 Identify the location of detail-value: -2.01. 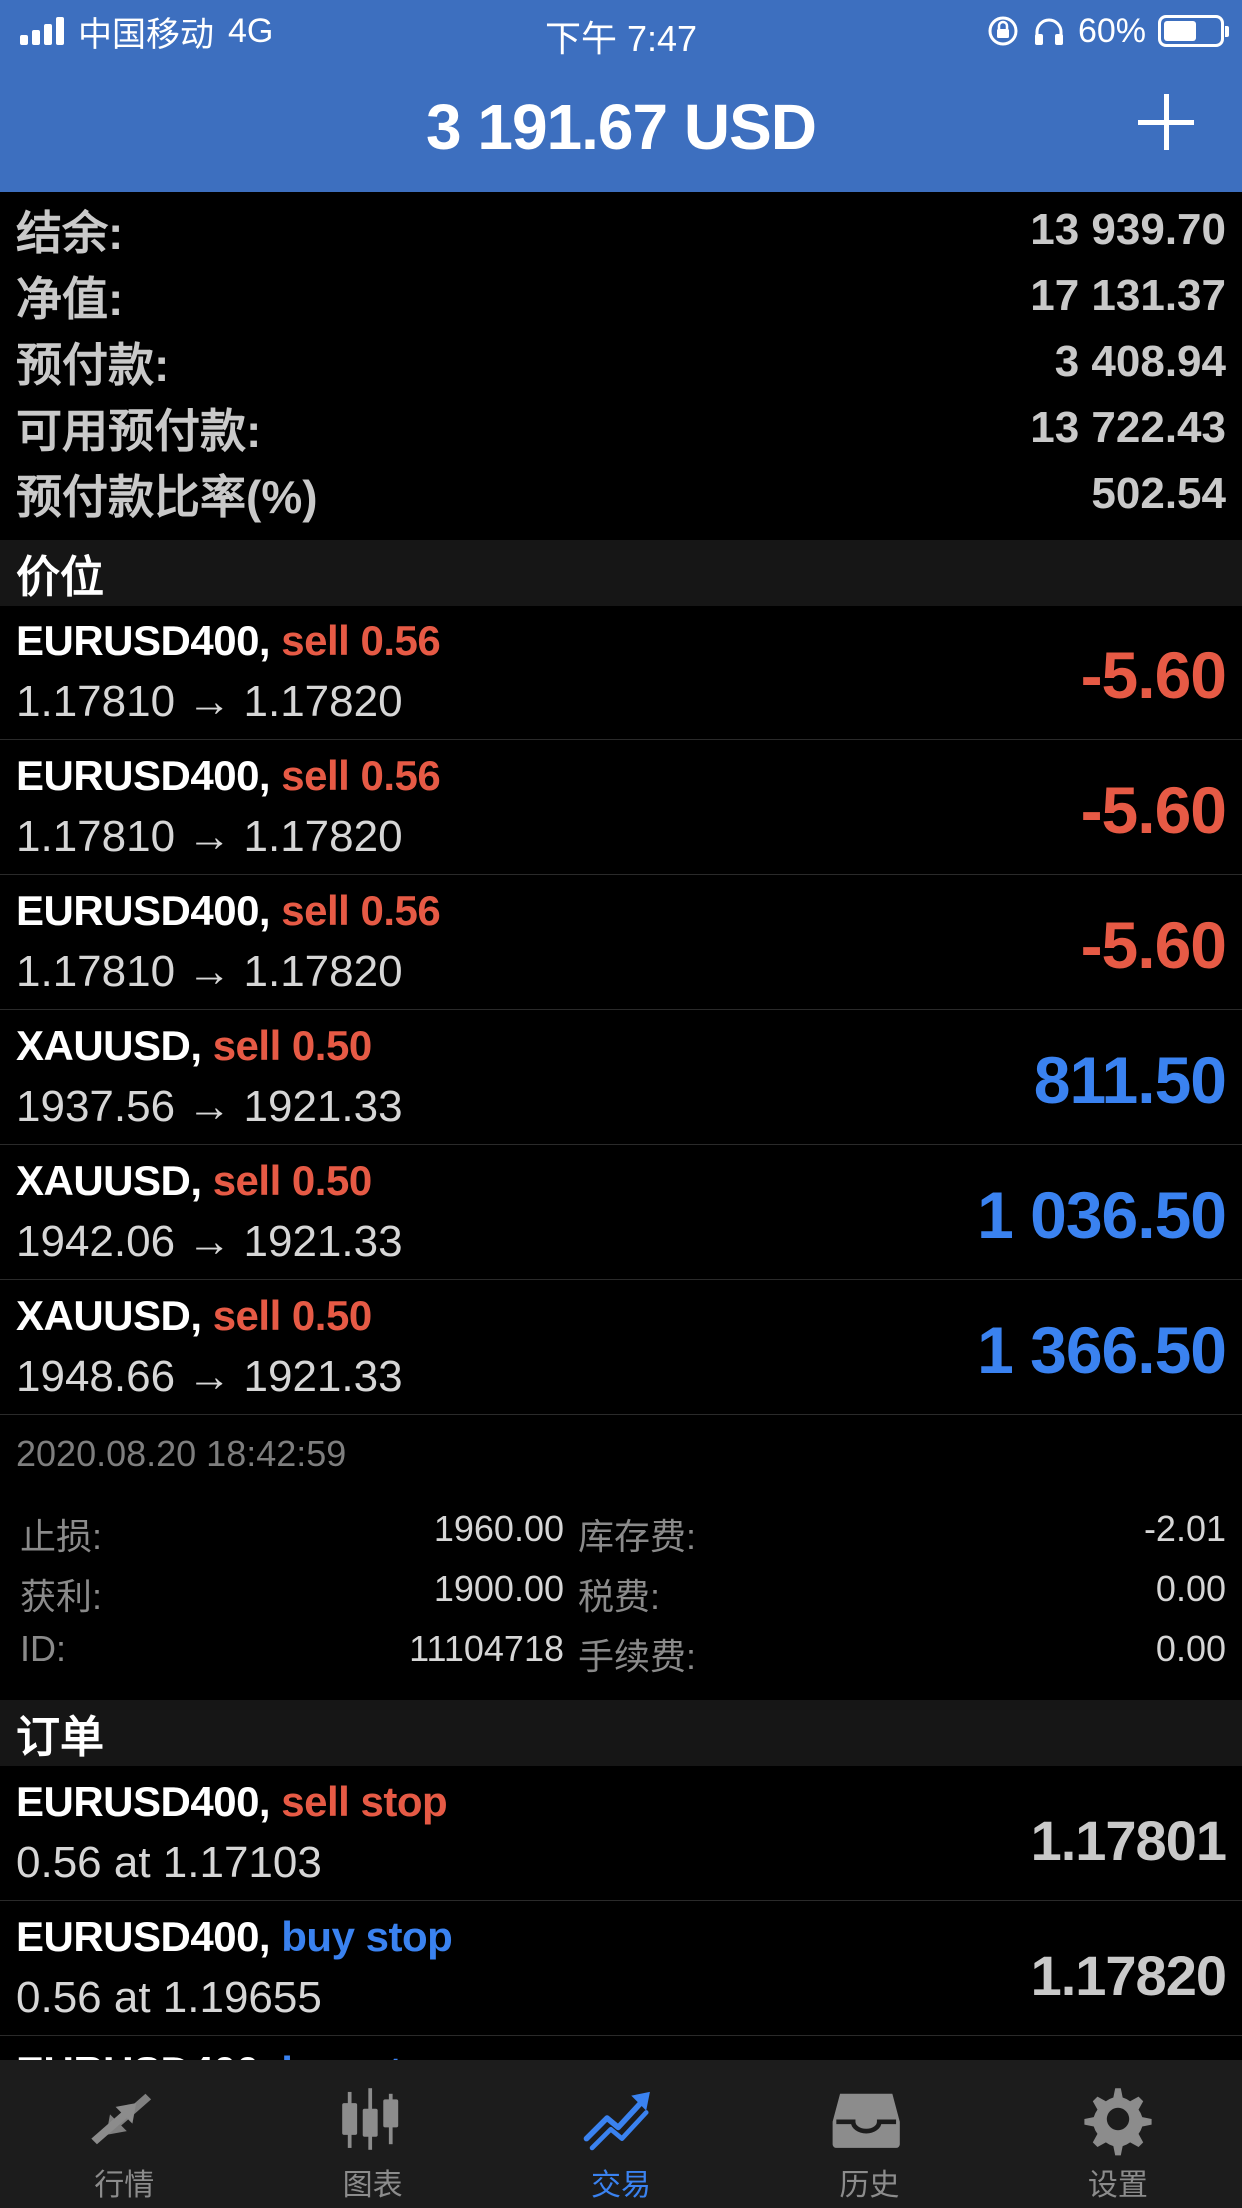
(1184, 1528).